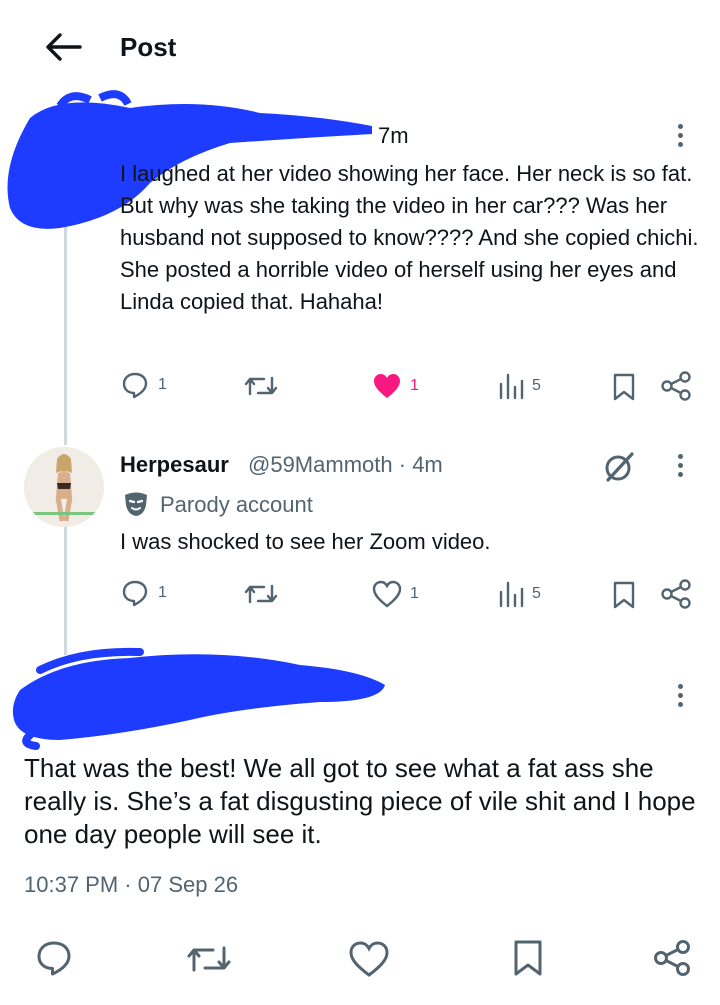  Describe the element at coordinates (174, 465) in the screenshot. I see `author-name: Herpesaur` at that location.